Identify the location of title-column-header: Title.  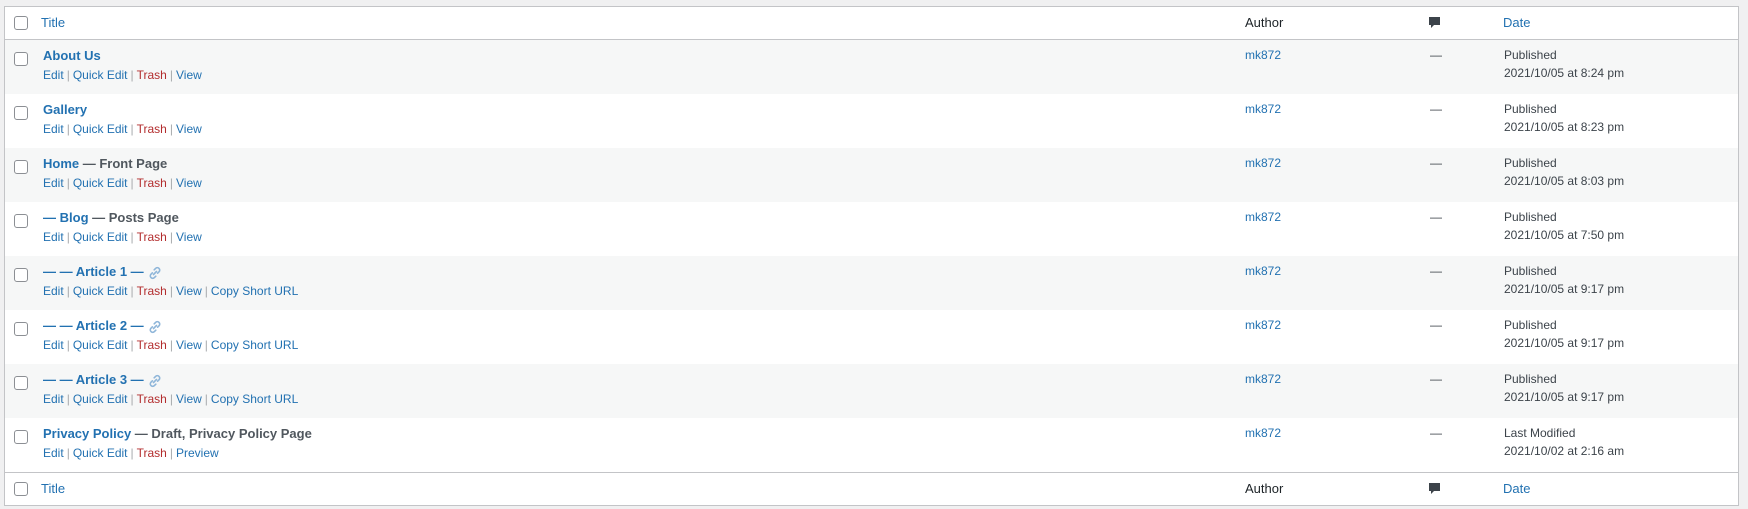
(53, 22).